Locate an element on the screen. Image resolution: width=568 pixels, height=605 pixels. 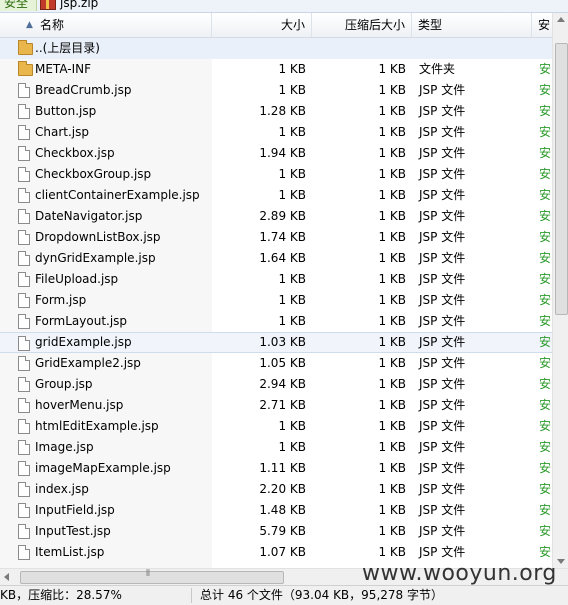
file-name: CheckboxGroup.jsp is located at coordinates (93, 174).